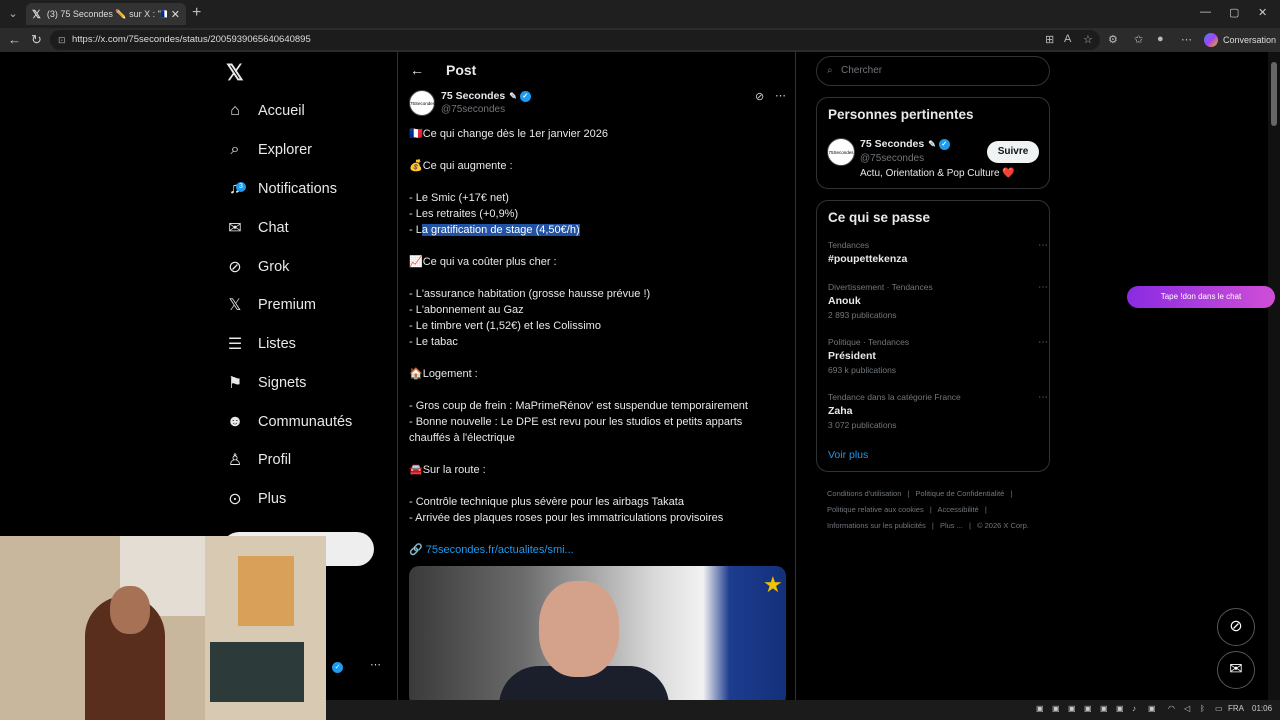 Image resolution: width=1280 pixels, height=720 pixels. I want to click on sidebar-item-chat: ✉ Chat, so click(253, 228).